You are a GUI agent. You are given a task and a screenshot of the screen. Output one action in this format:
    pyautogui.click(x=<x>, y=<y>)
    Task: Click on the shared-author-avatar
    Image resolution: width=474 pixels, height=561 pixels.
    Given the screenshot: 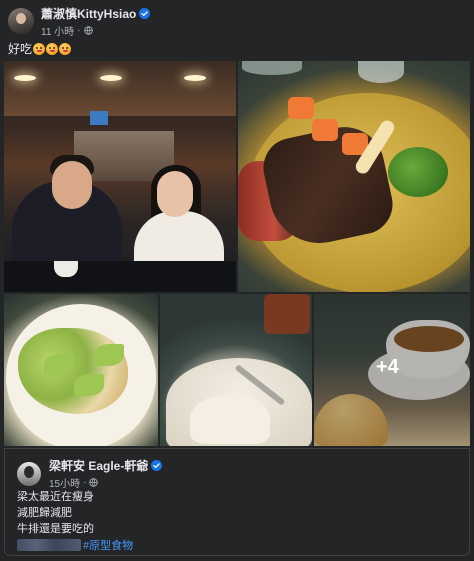 What is the action you would take?
    pyautogui.click(x=29, y=473)
    